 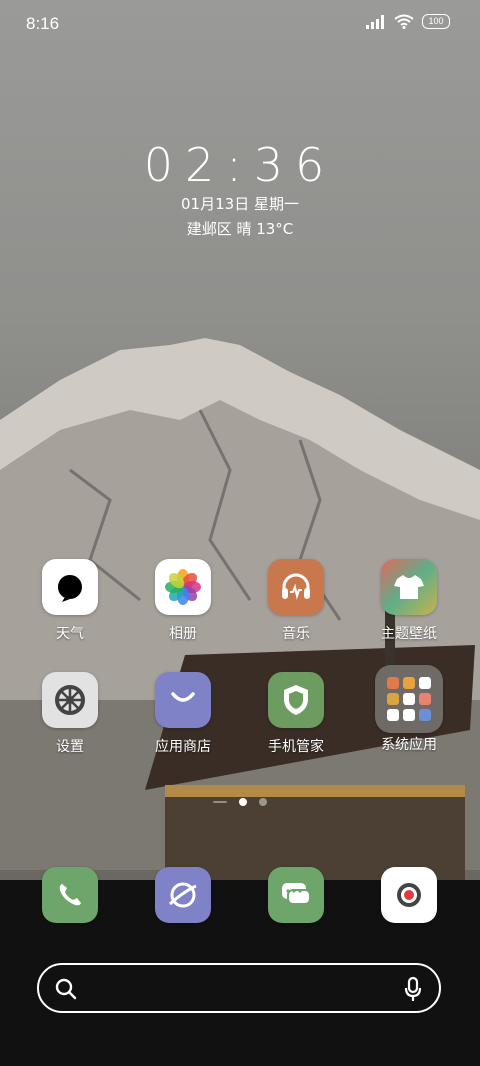 I want to click on folder-icon, so click(x=409, y=699).